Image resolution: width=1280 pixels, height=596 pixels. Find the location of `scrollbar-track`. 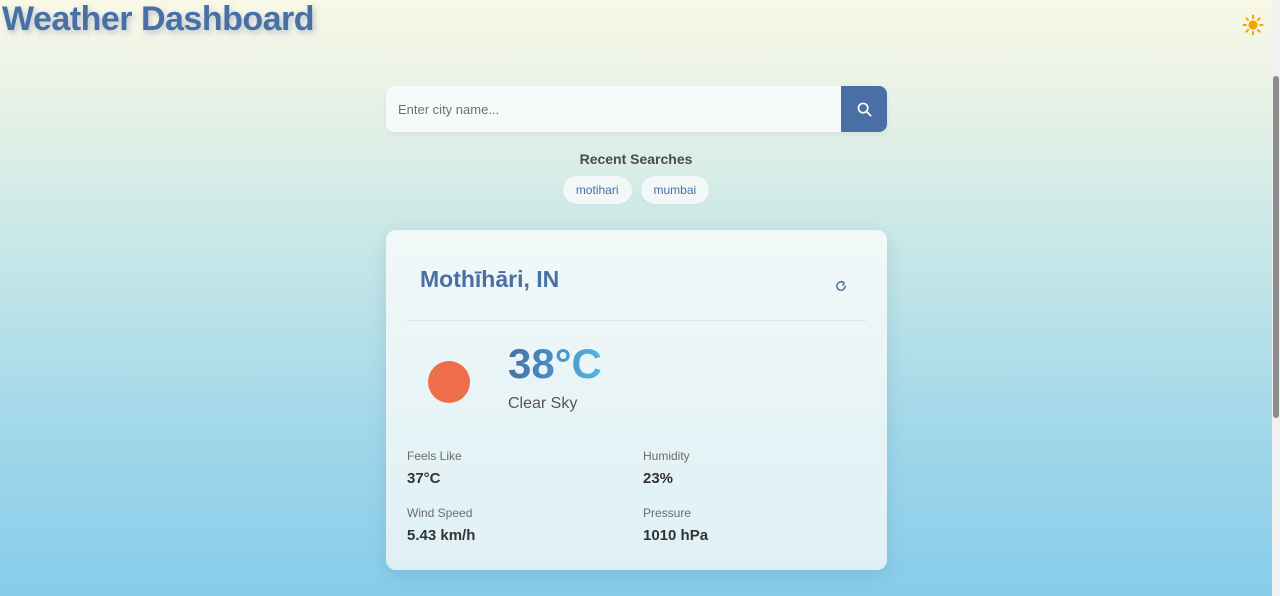

scrollbar-track is located at coordinates (1276, 298).